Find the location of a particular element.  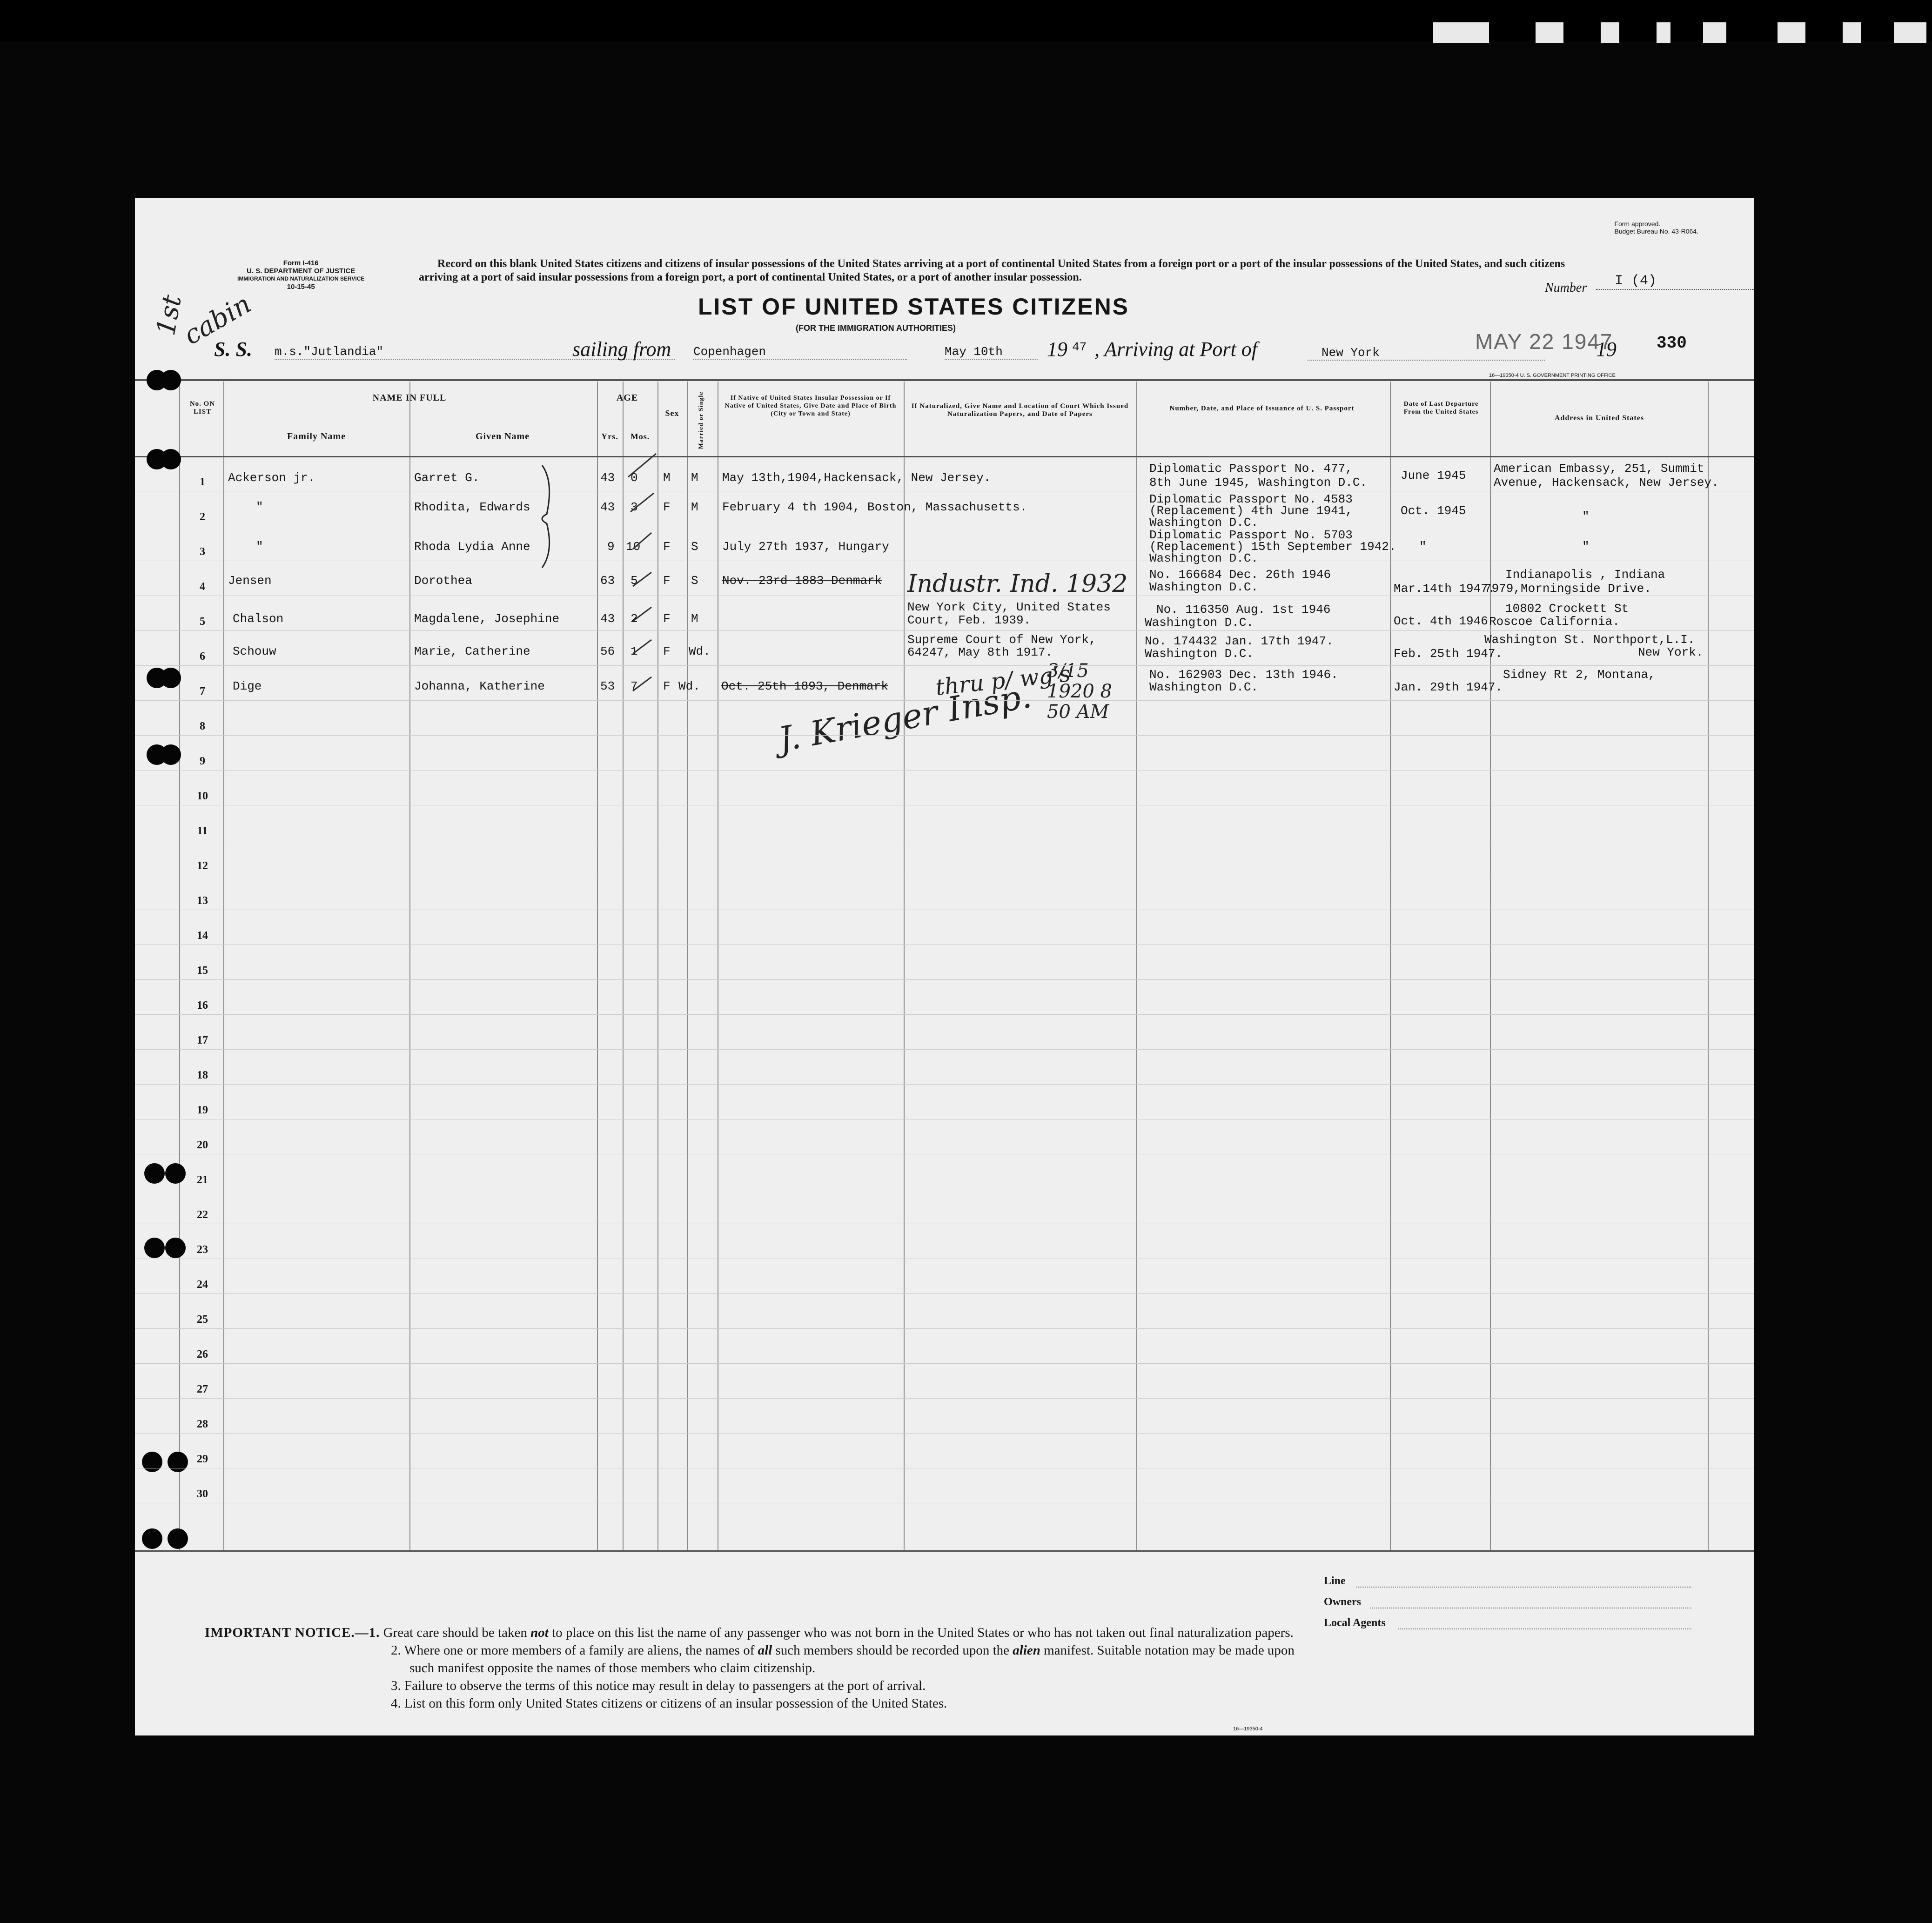

sailing-label: sailing from is located at coordinates (621, 349).